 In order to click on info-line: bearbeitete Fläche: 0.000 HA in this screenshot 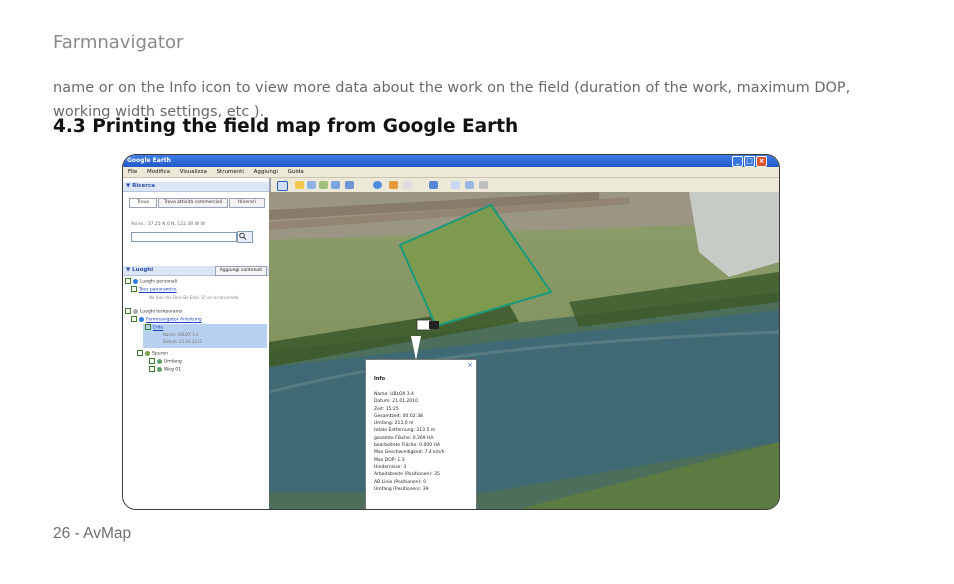, I will do `click(407, 446)`.